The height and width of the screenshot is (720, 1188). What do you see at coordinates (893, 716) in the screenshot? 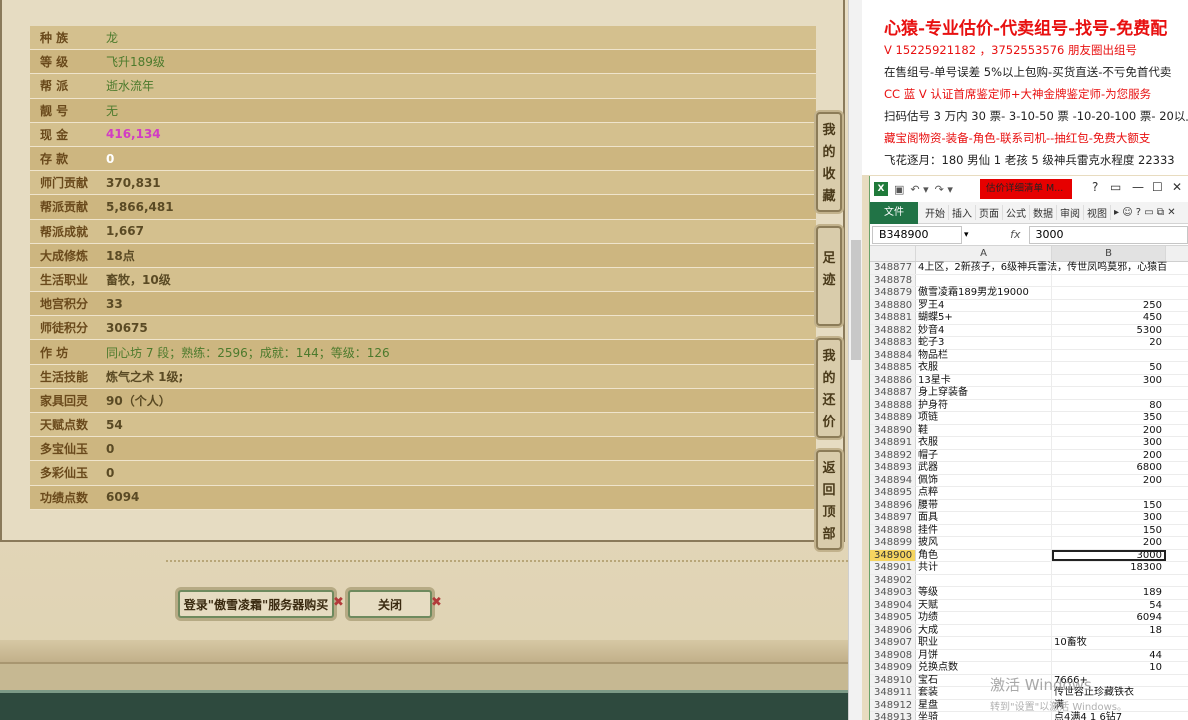
I see `row-number: 348913` at bounding box center [893, 716].